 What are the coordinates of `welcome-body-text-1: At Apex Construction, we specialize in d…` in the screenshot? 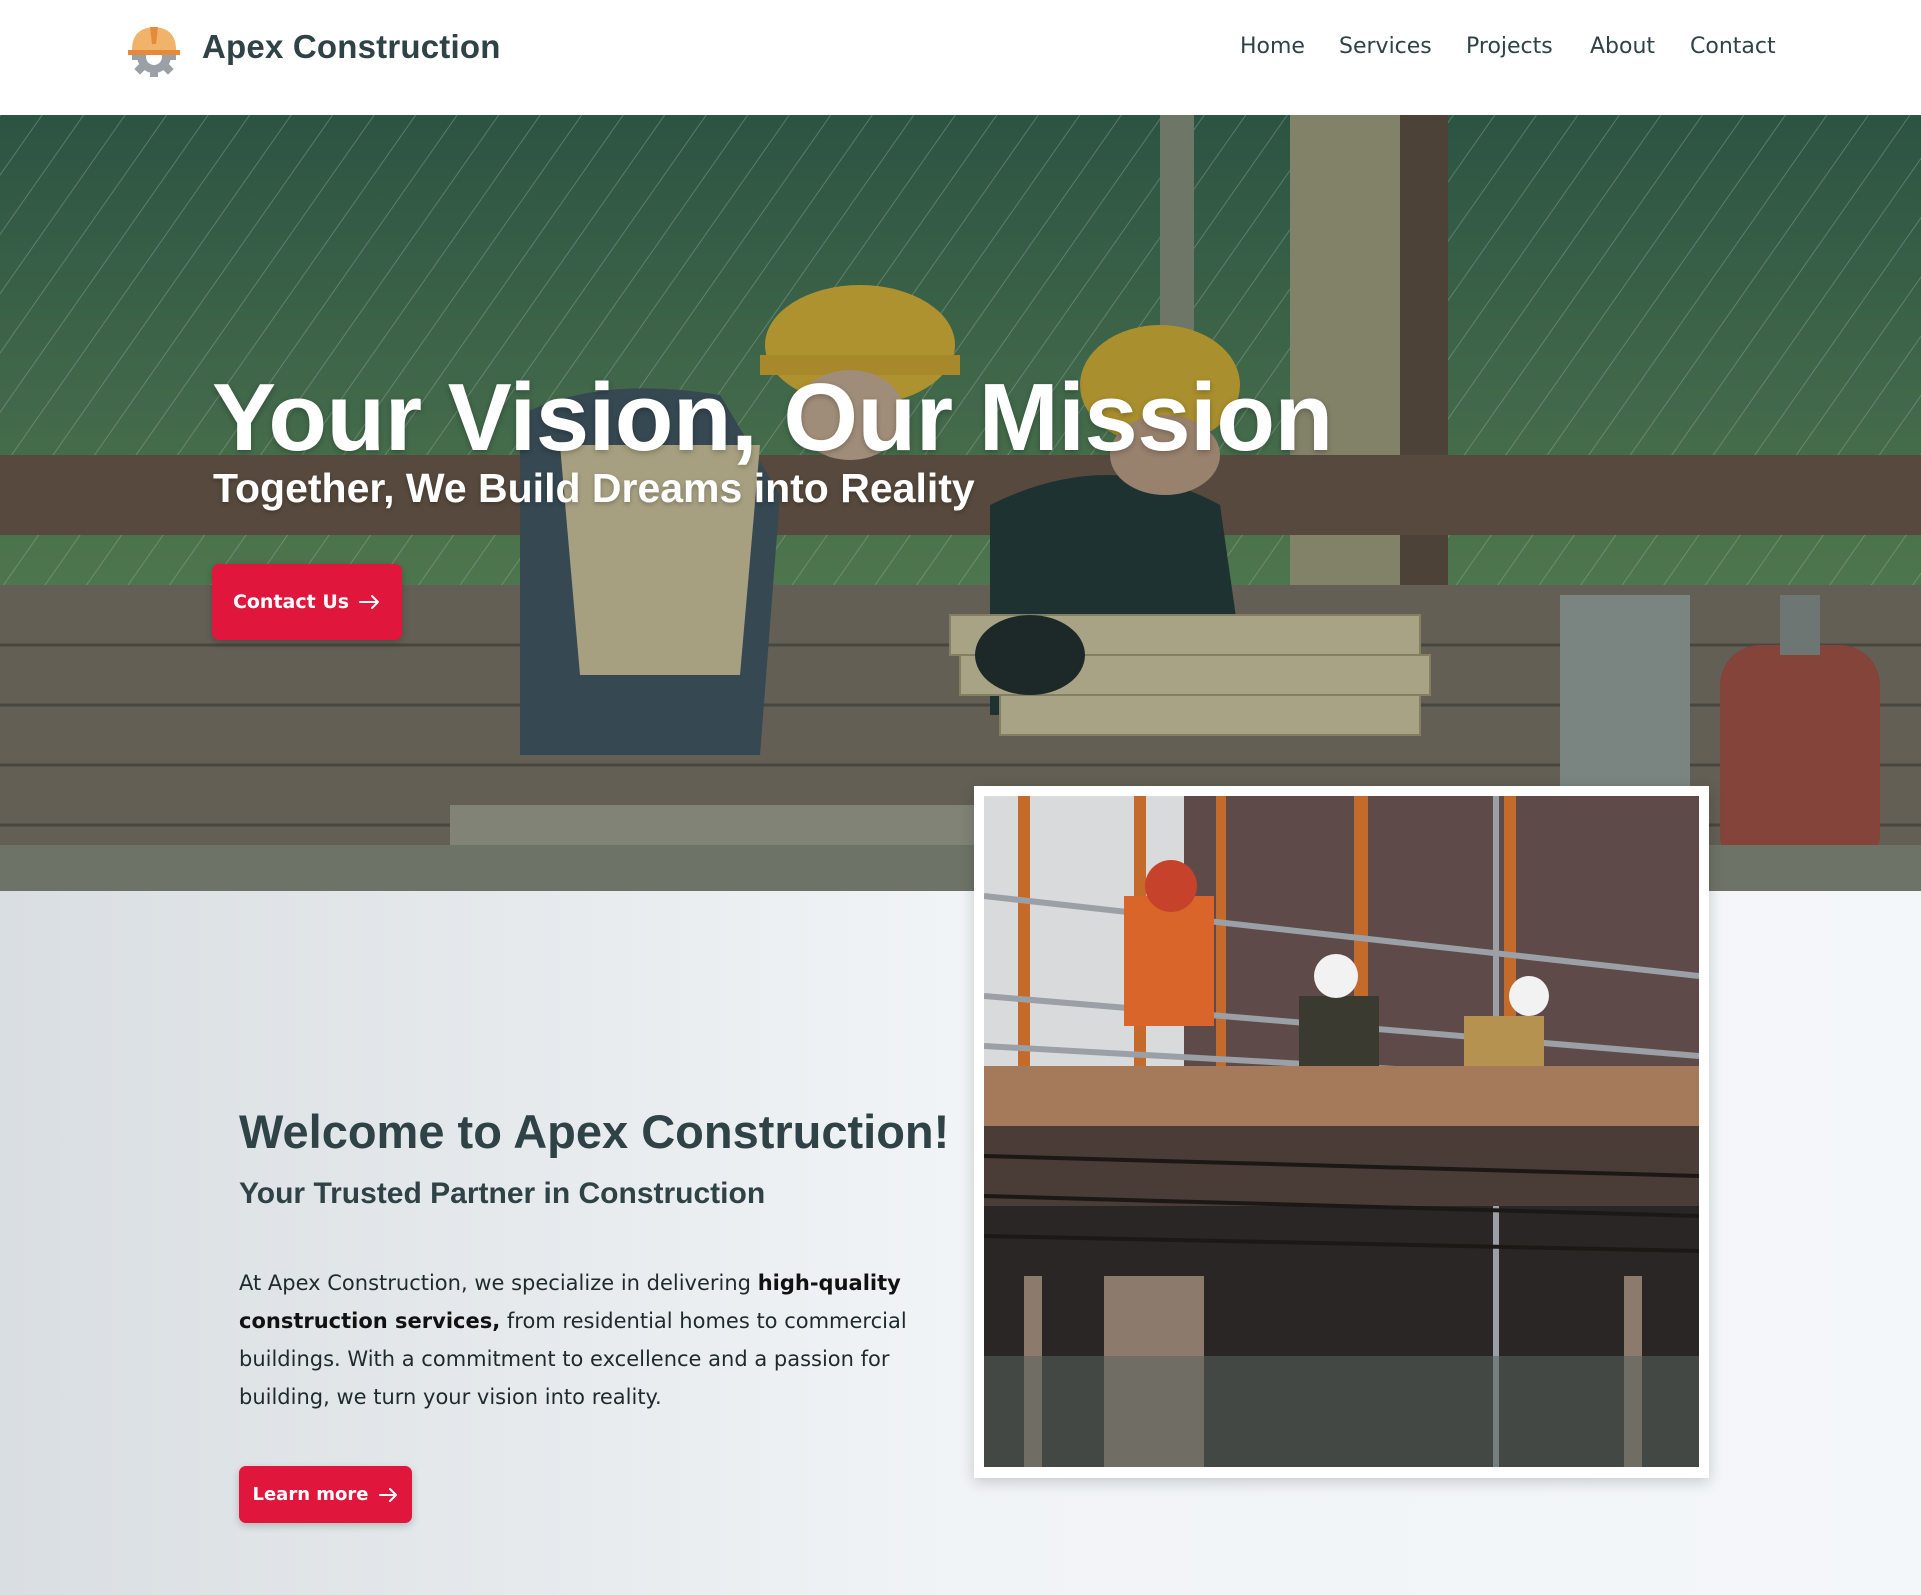 It's located at (498, 1283).